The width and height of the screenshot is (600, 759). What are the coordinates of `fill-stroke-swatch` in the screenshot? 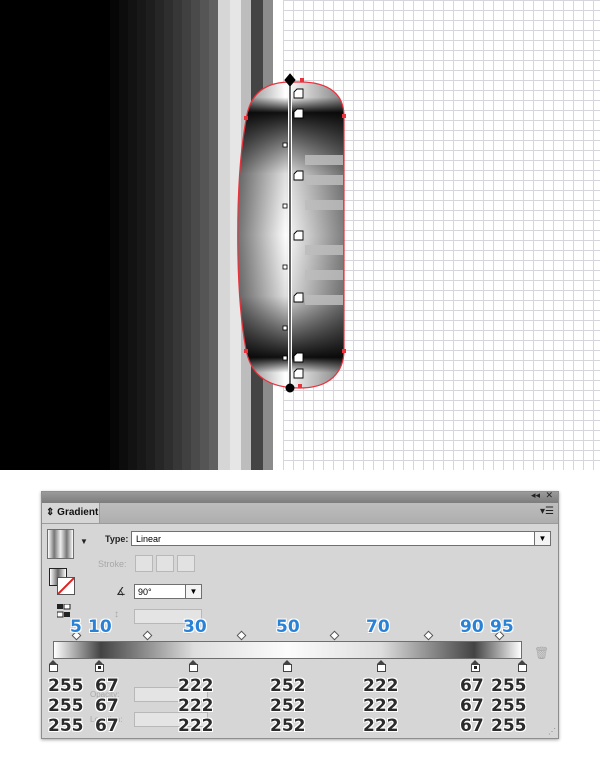 It's located at (64, 583).